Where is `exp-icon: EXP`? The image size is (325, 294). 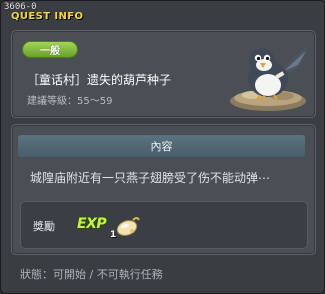
exp-icon: EXP is located at coordinates (92, 224).